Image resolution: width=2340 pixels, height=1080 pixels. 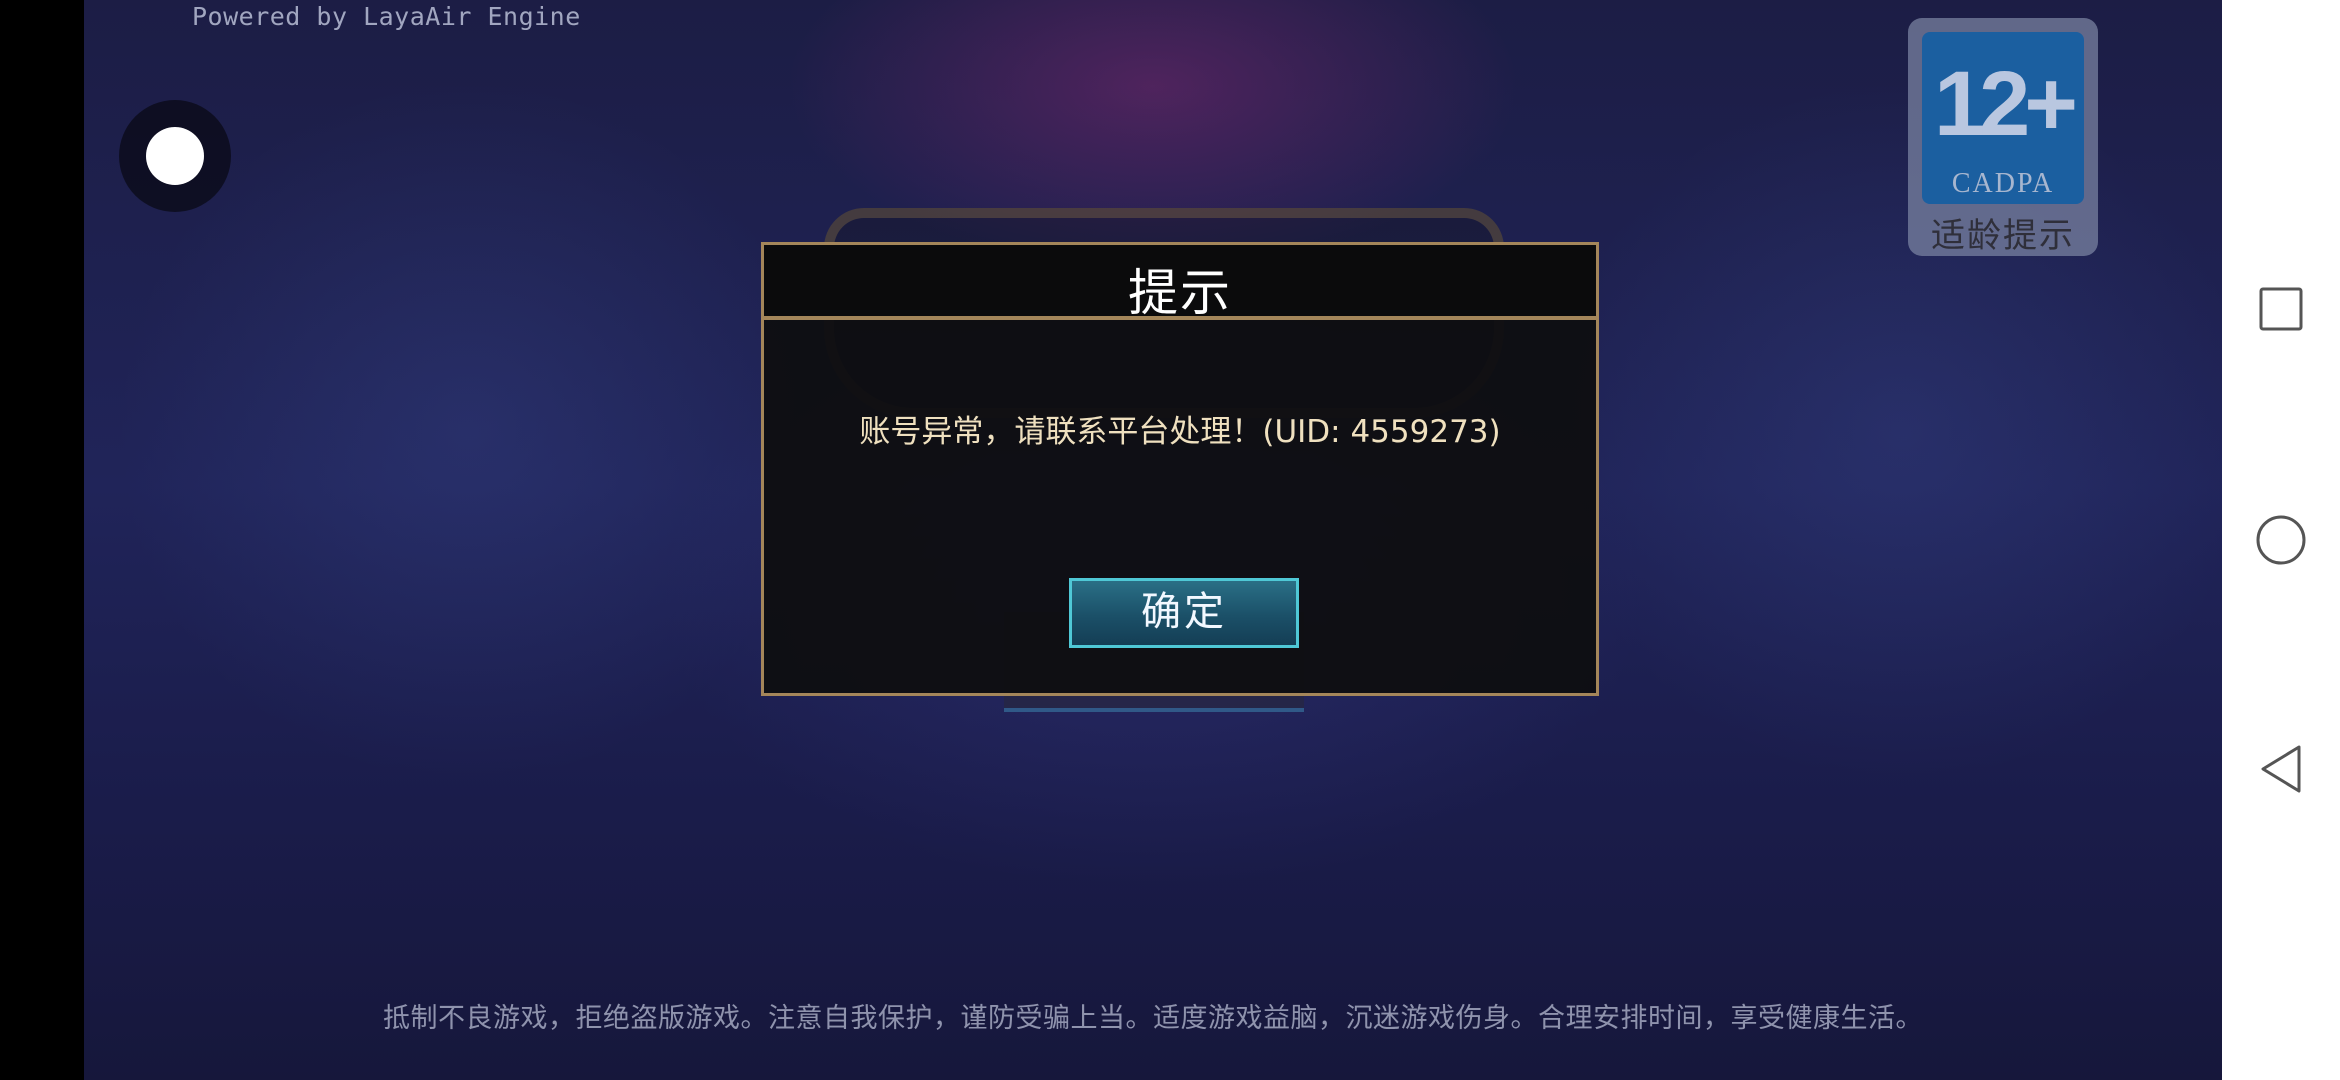 I want to click on dialog-title: 提示, so click(x=1180, y=293).